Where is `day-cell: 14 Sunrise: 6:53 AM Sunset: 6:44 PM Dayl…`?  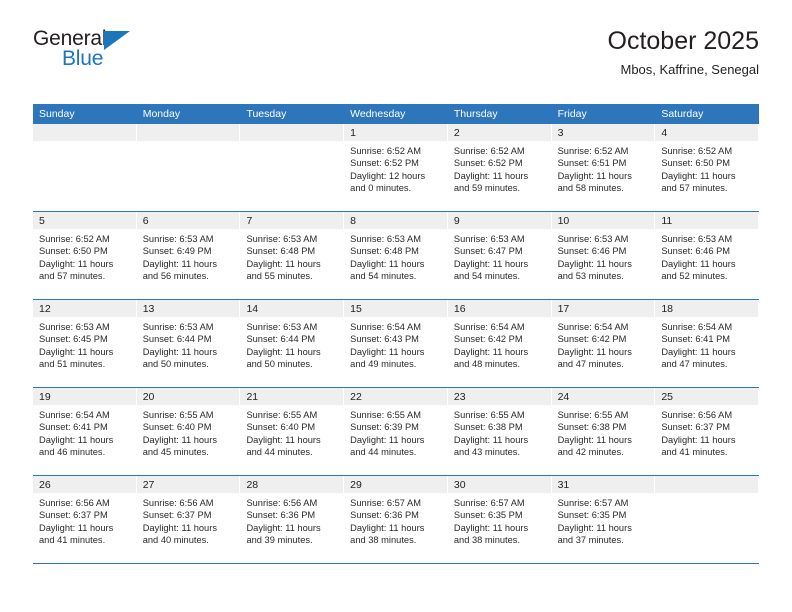
day-cell: 14 Sunrise: 6:53 AM Sunset: 6:44 PM Dayl… is located at coordinates (292, 343).